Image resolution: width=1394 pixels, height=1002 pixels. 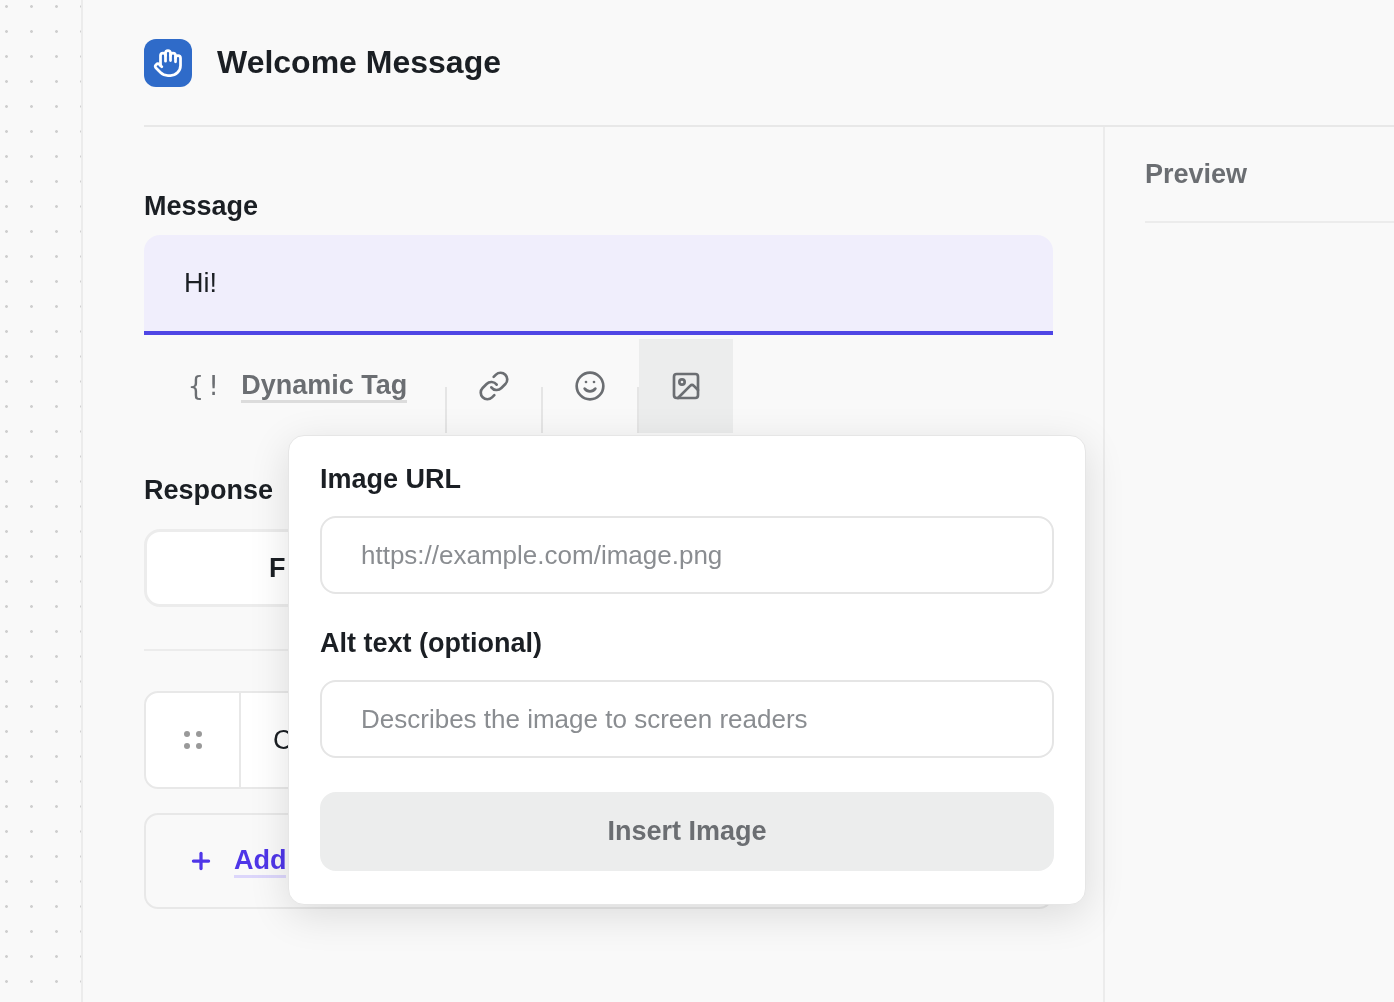 I want to click on image-url-label: Image URL, so click(x=391, y=479).